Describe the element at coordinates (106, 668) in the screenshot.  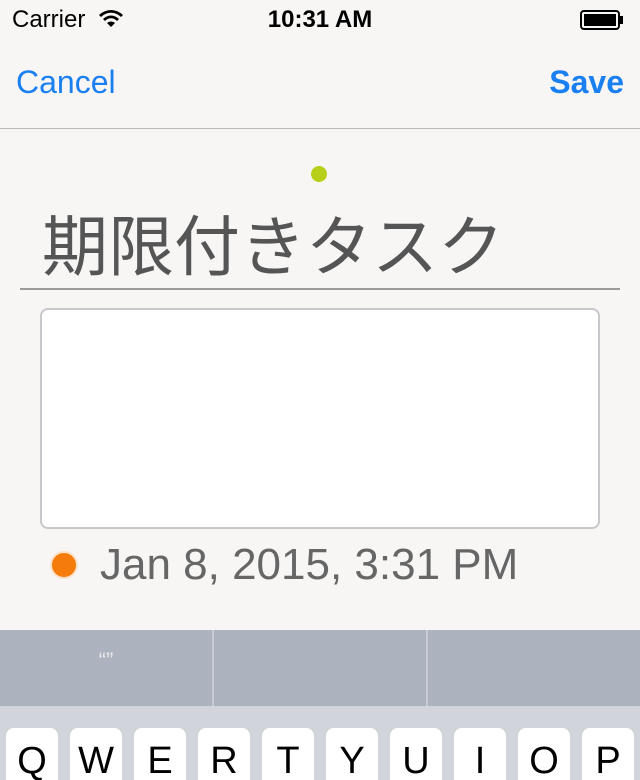
I see `suggestion-1: “”` at that location.